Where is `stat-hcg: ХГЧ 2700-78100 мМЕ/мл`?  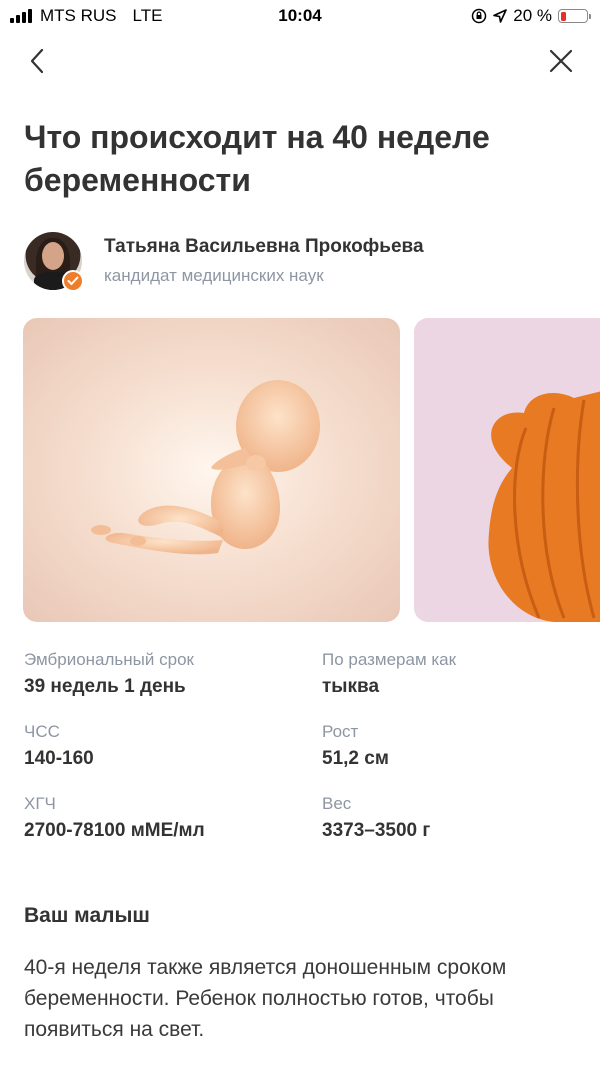 stat-hcg: ХГЧ 2700-78100 мМЕ/мл is located at coordinates (164, 819).